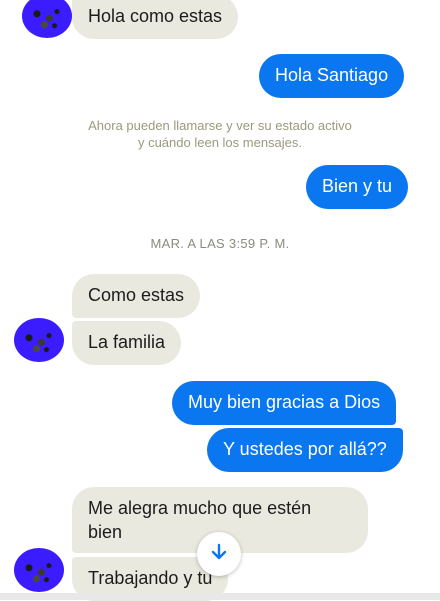 The height and width of the screenshot is (601, 440). I want to click on message-text: Hola Santiago, so click(332, 75).